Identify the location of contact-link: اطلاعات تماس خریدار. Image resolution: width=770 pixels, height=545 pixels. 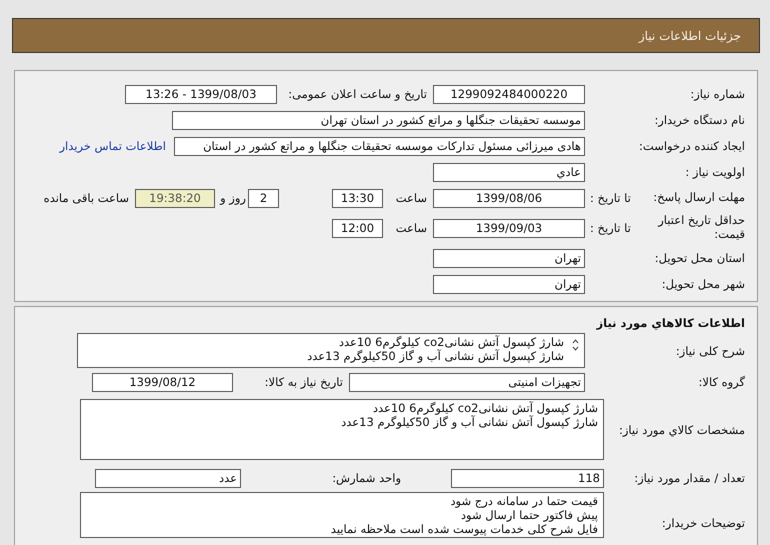
(112, 146).